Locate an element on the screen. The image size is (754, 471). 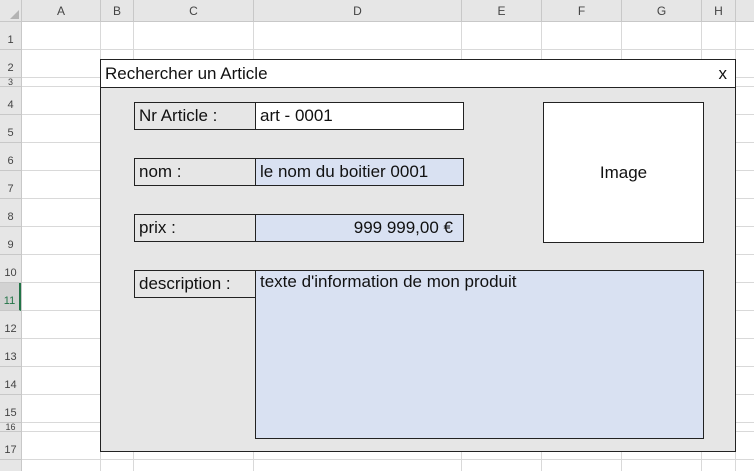
column-header-g: G is located at coordinates (662, 11).